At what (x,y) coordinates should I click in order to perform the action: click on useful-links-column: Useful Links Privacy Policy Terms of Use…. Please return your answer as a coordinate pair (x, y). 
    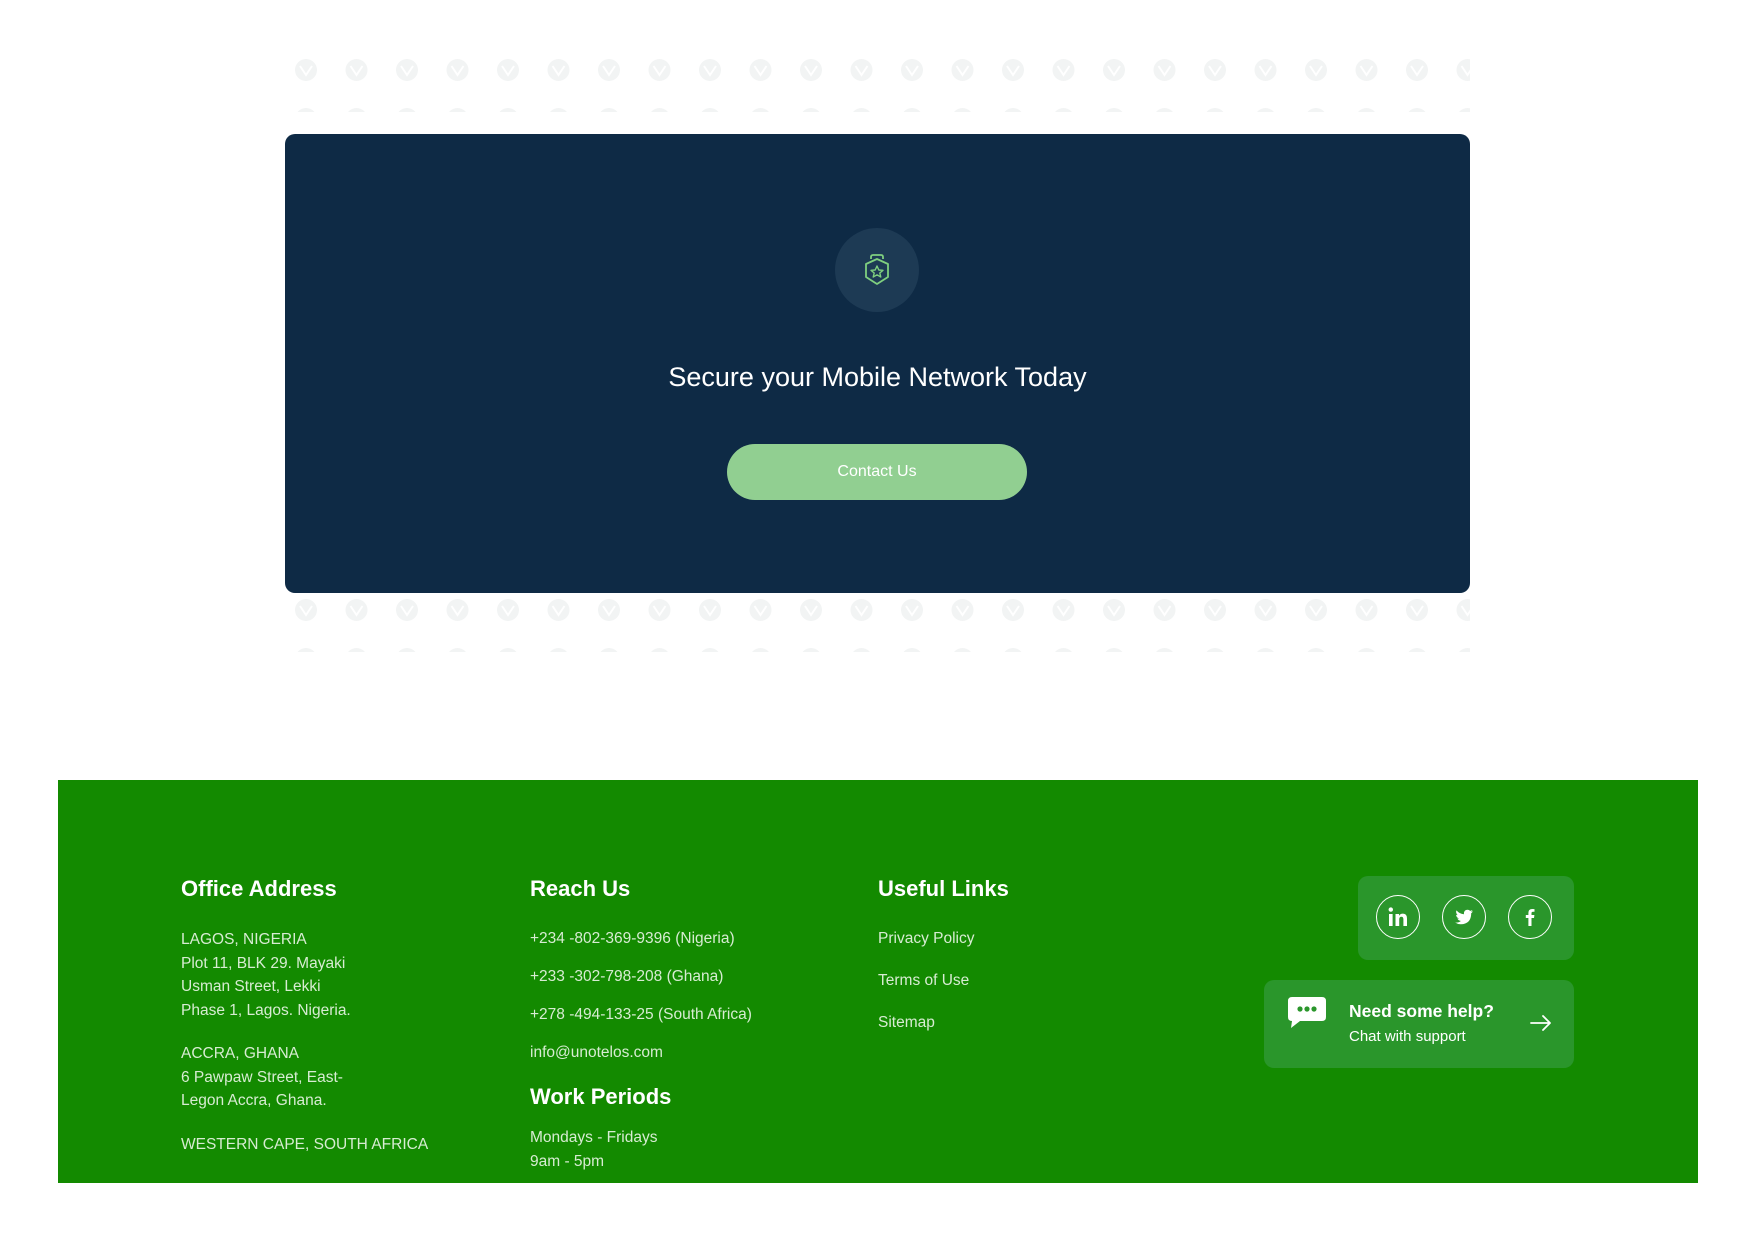
    Looking at the image, I should click on (1008, 965).